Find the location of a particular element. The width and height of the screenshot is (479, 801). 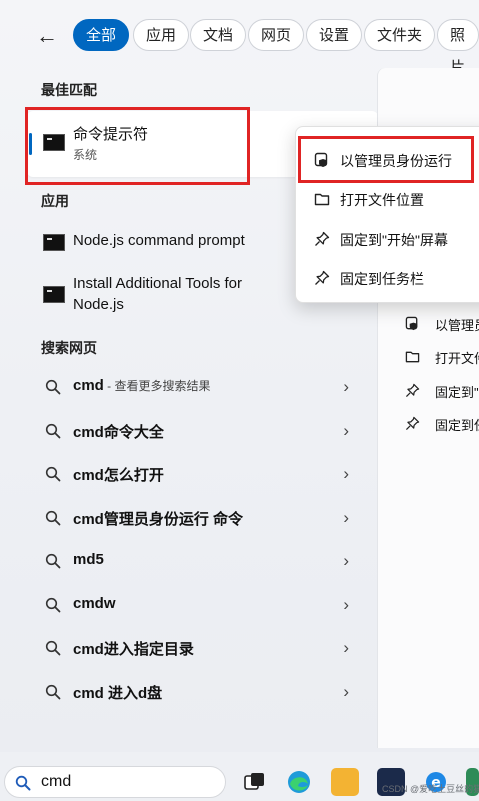

preview-action-label: 以管理员 is located at coordinates (457, 325).